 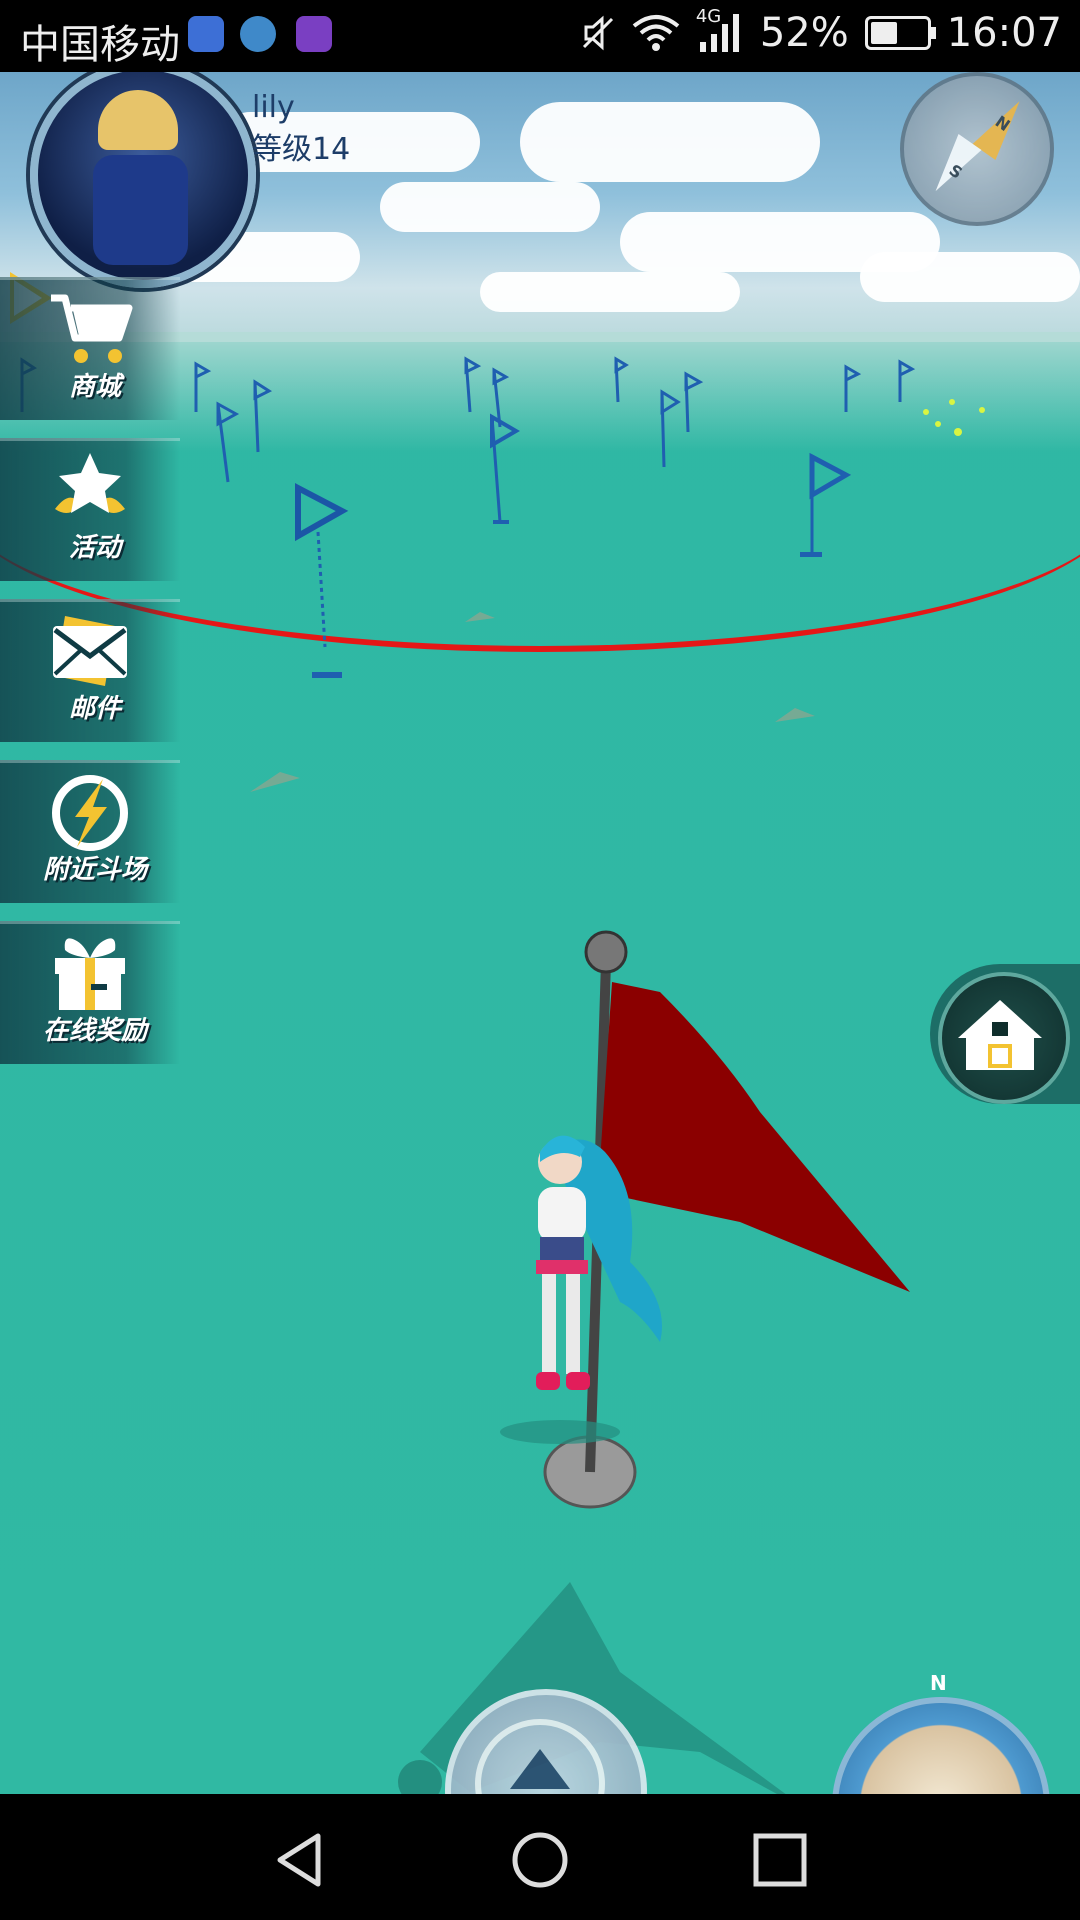 I want to click on wifi-icon, so click(x=656, y=33).